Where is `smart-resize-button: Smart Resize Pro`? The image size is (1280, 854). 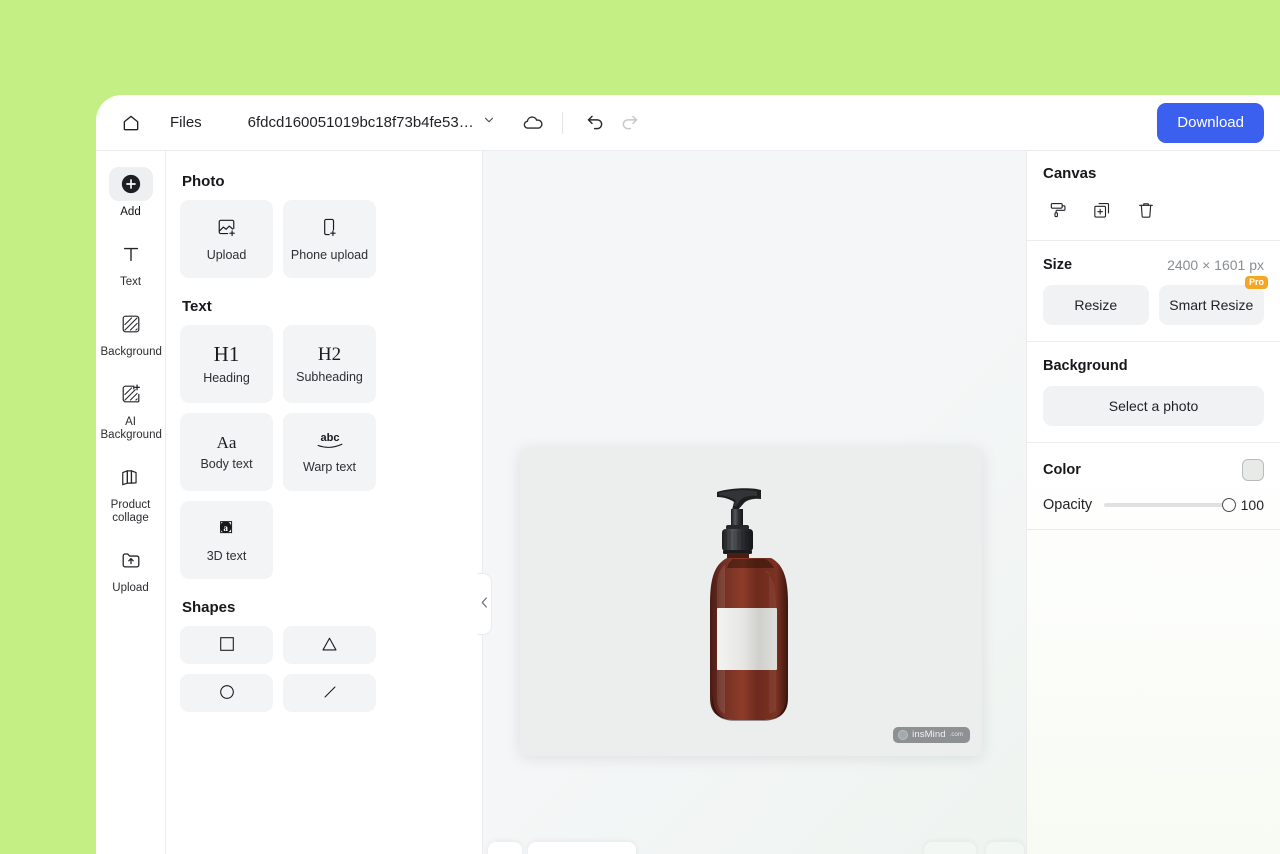
smart-resize-button: Smart Resize Pro is located at coordinates (1213, 300).